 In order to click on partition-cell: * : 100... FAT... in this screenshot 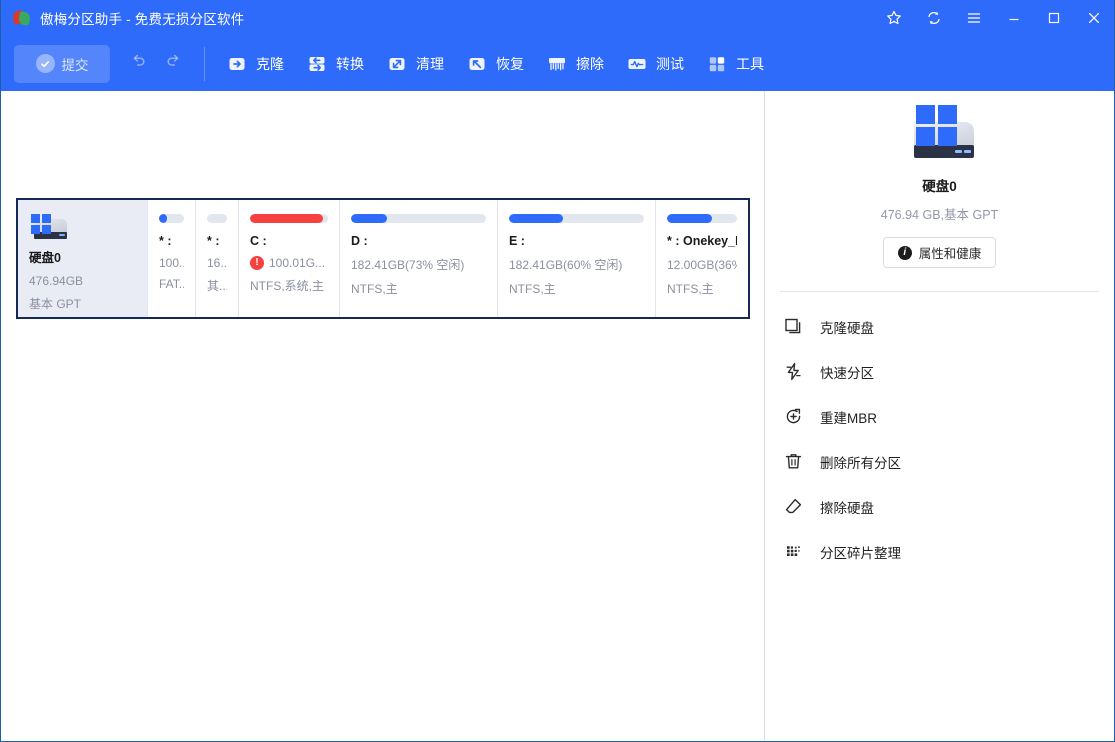, I will do `click(172, 258)`.